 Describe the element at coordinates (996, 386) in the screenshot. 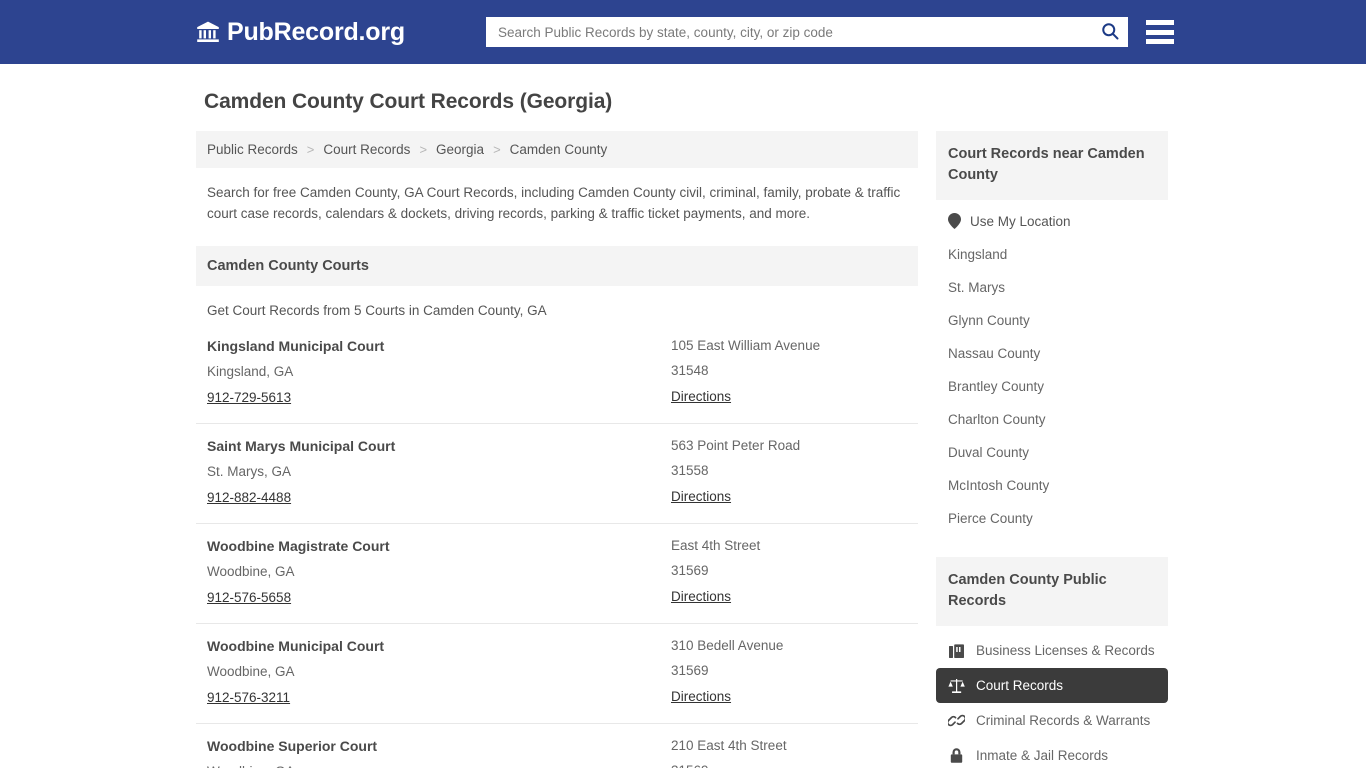

I see `sidebar-item-label: Brantley County` at that location.